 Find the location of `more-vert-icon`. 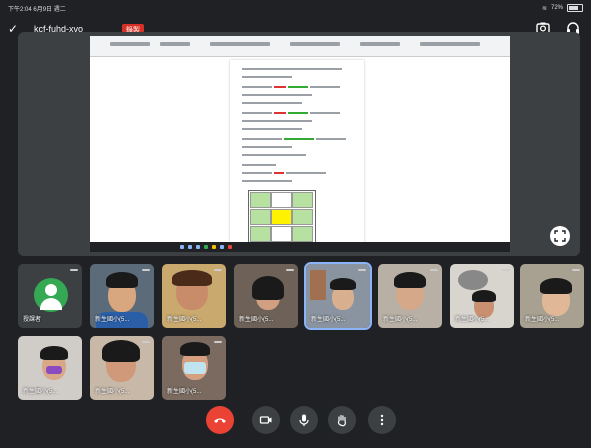

more-vert-icon is located at coordinates (382, 420).